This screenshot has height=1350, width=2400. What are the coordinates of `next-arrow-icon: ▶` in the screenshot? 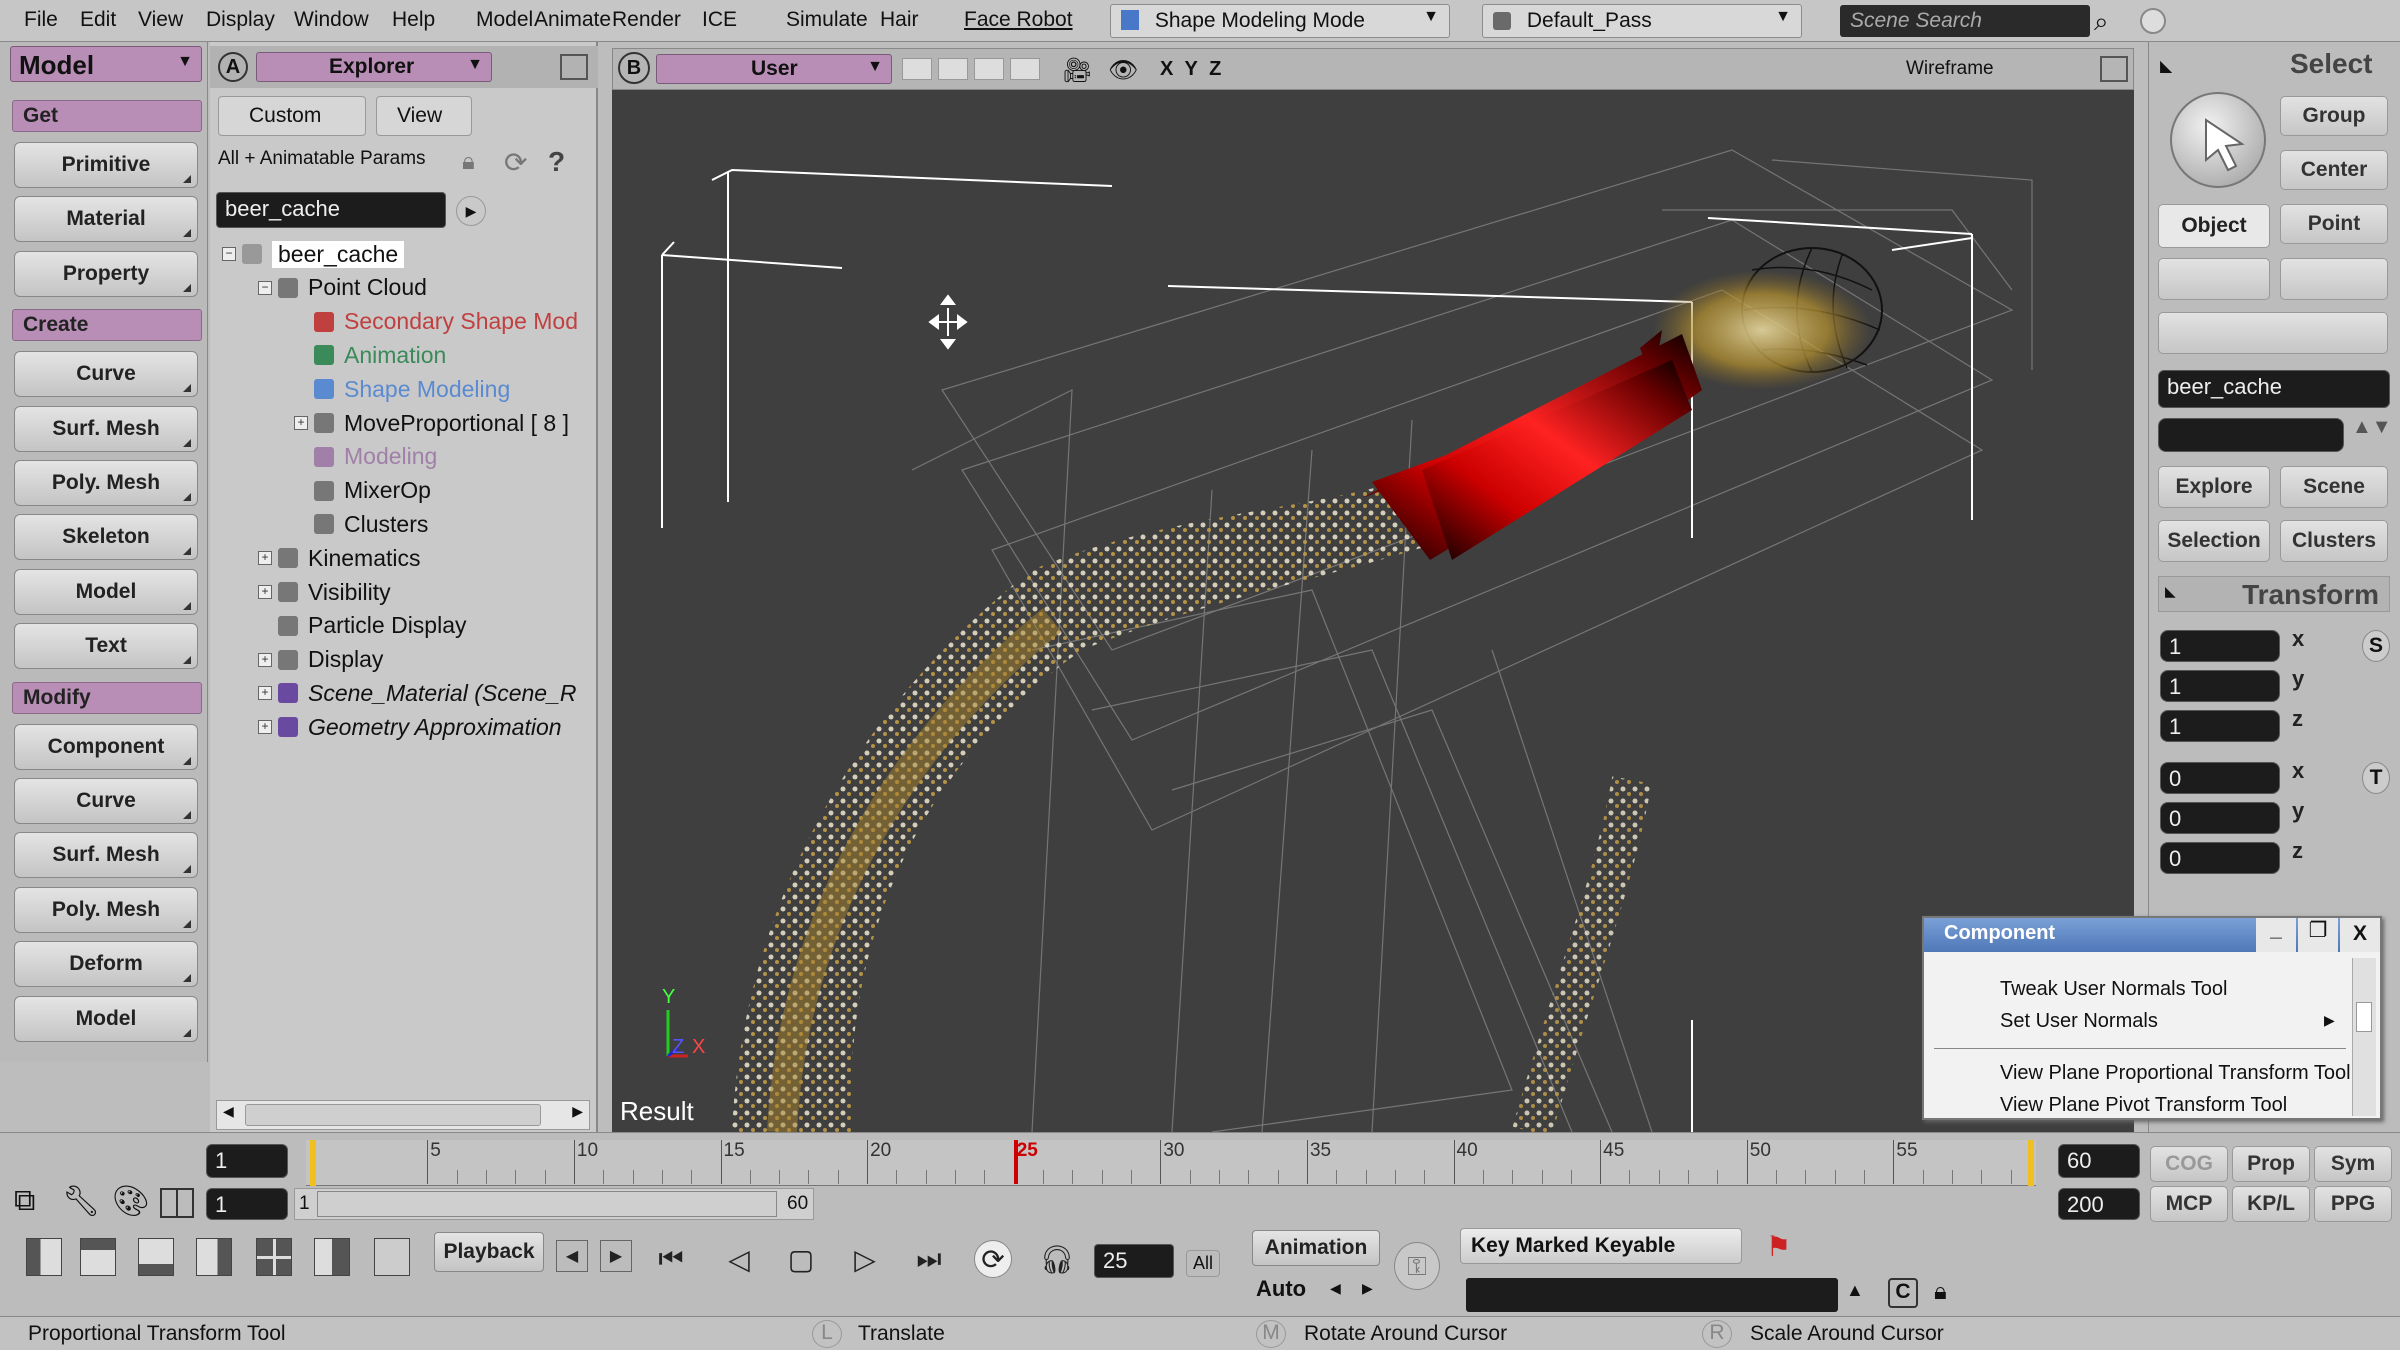 It's located at (1367, 1288).